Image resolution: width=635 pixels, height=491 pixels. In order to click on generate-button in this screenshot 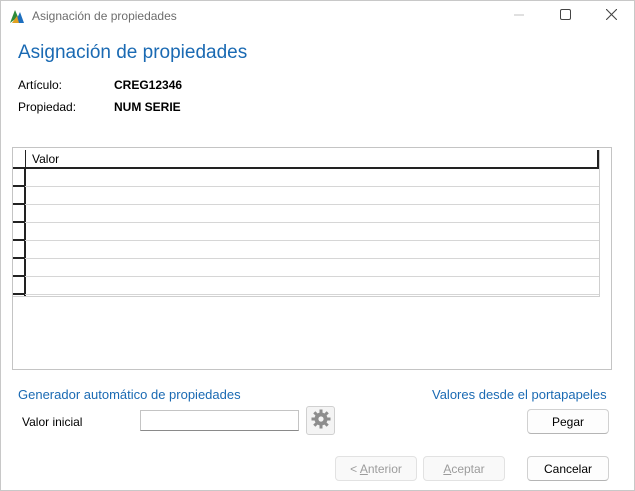, I will do `click(320, 420)`.